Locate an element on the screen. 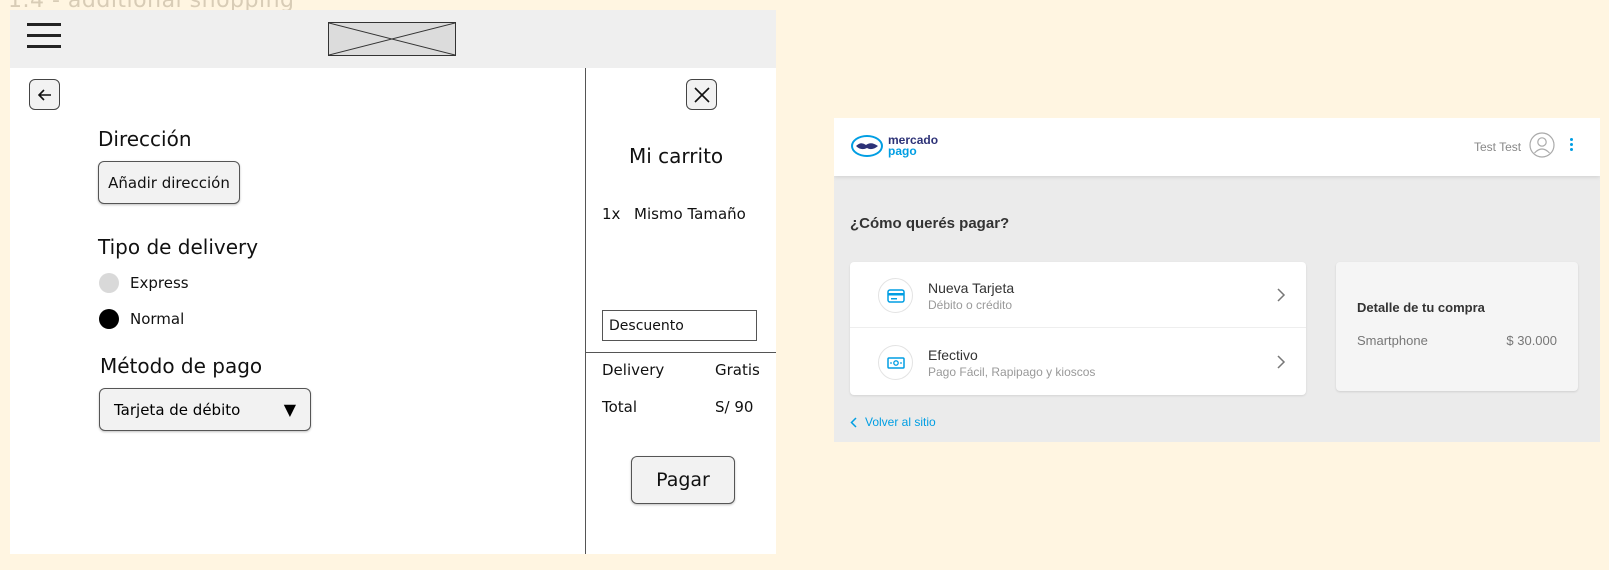  address-title: Dirección is located at coordinates (145, 139).